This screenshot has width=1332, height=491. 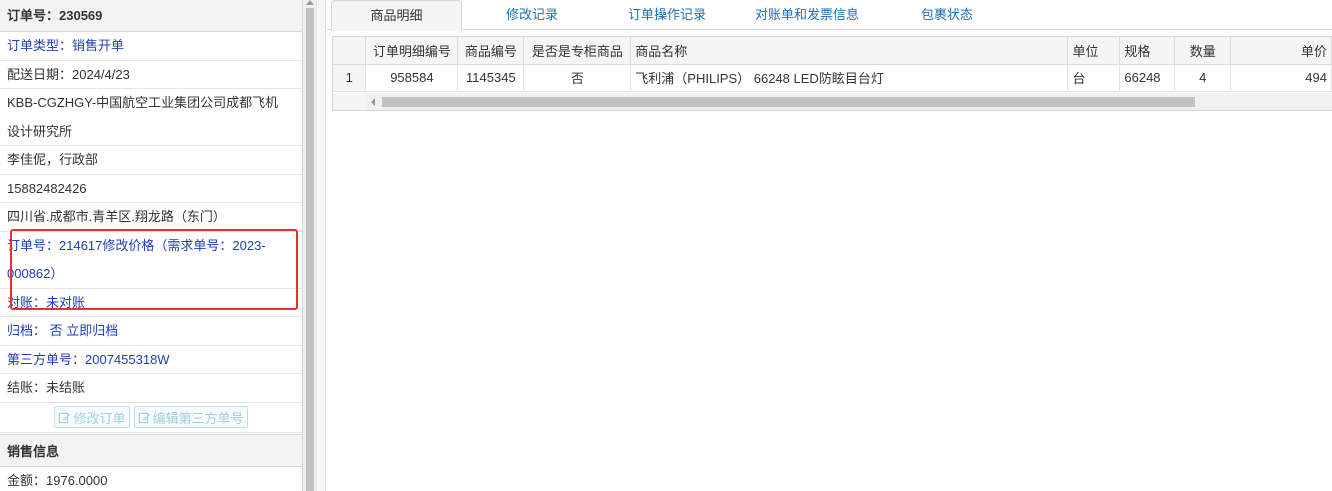 What do you see at coordinates (788, 102) in the screenshot?
I see `horizontal-scroll-thumb` at bounding box center [788, 102].